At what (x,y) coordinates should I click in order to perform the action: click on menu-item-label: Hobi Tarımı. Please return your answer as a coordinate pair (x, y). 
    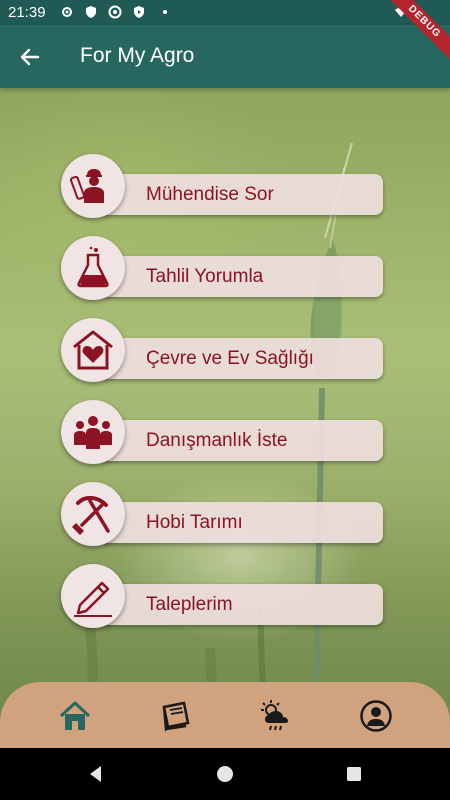
    Looking at the image, I should click on (194, 522).